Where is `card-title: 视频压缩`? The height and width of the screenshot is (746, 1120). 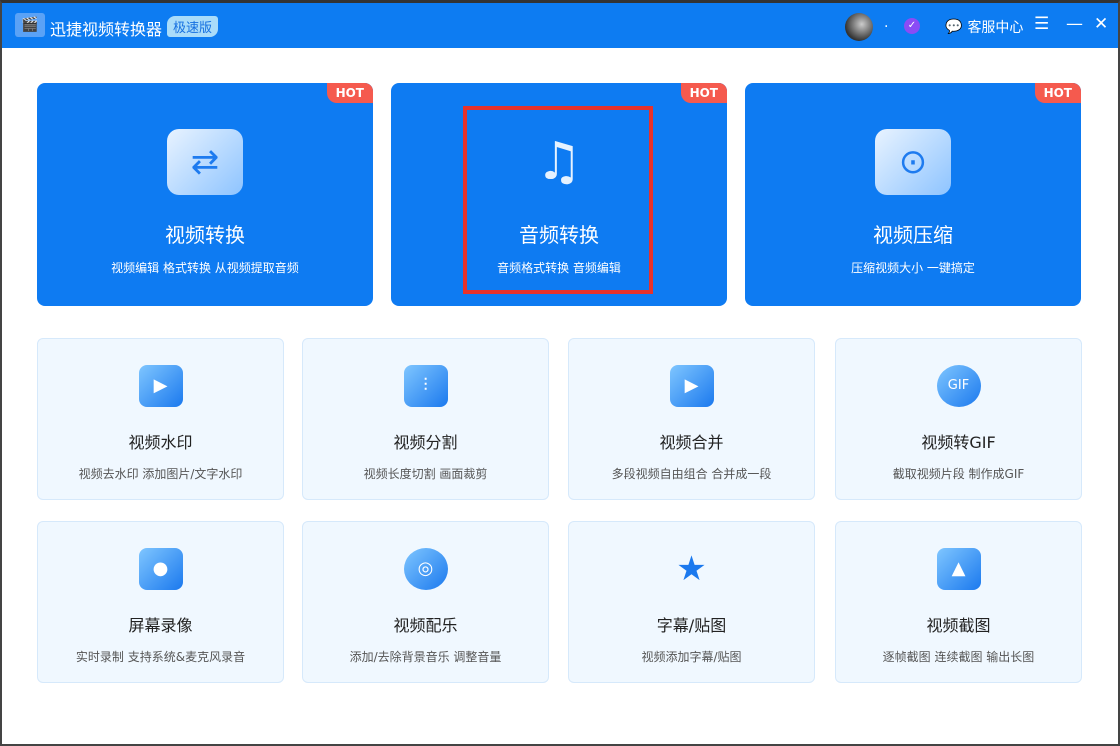
card-title: 视频压缩 is located at coordinates (913, 235).